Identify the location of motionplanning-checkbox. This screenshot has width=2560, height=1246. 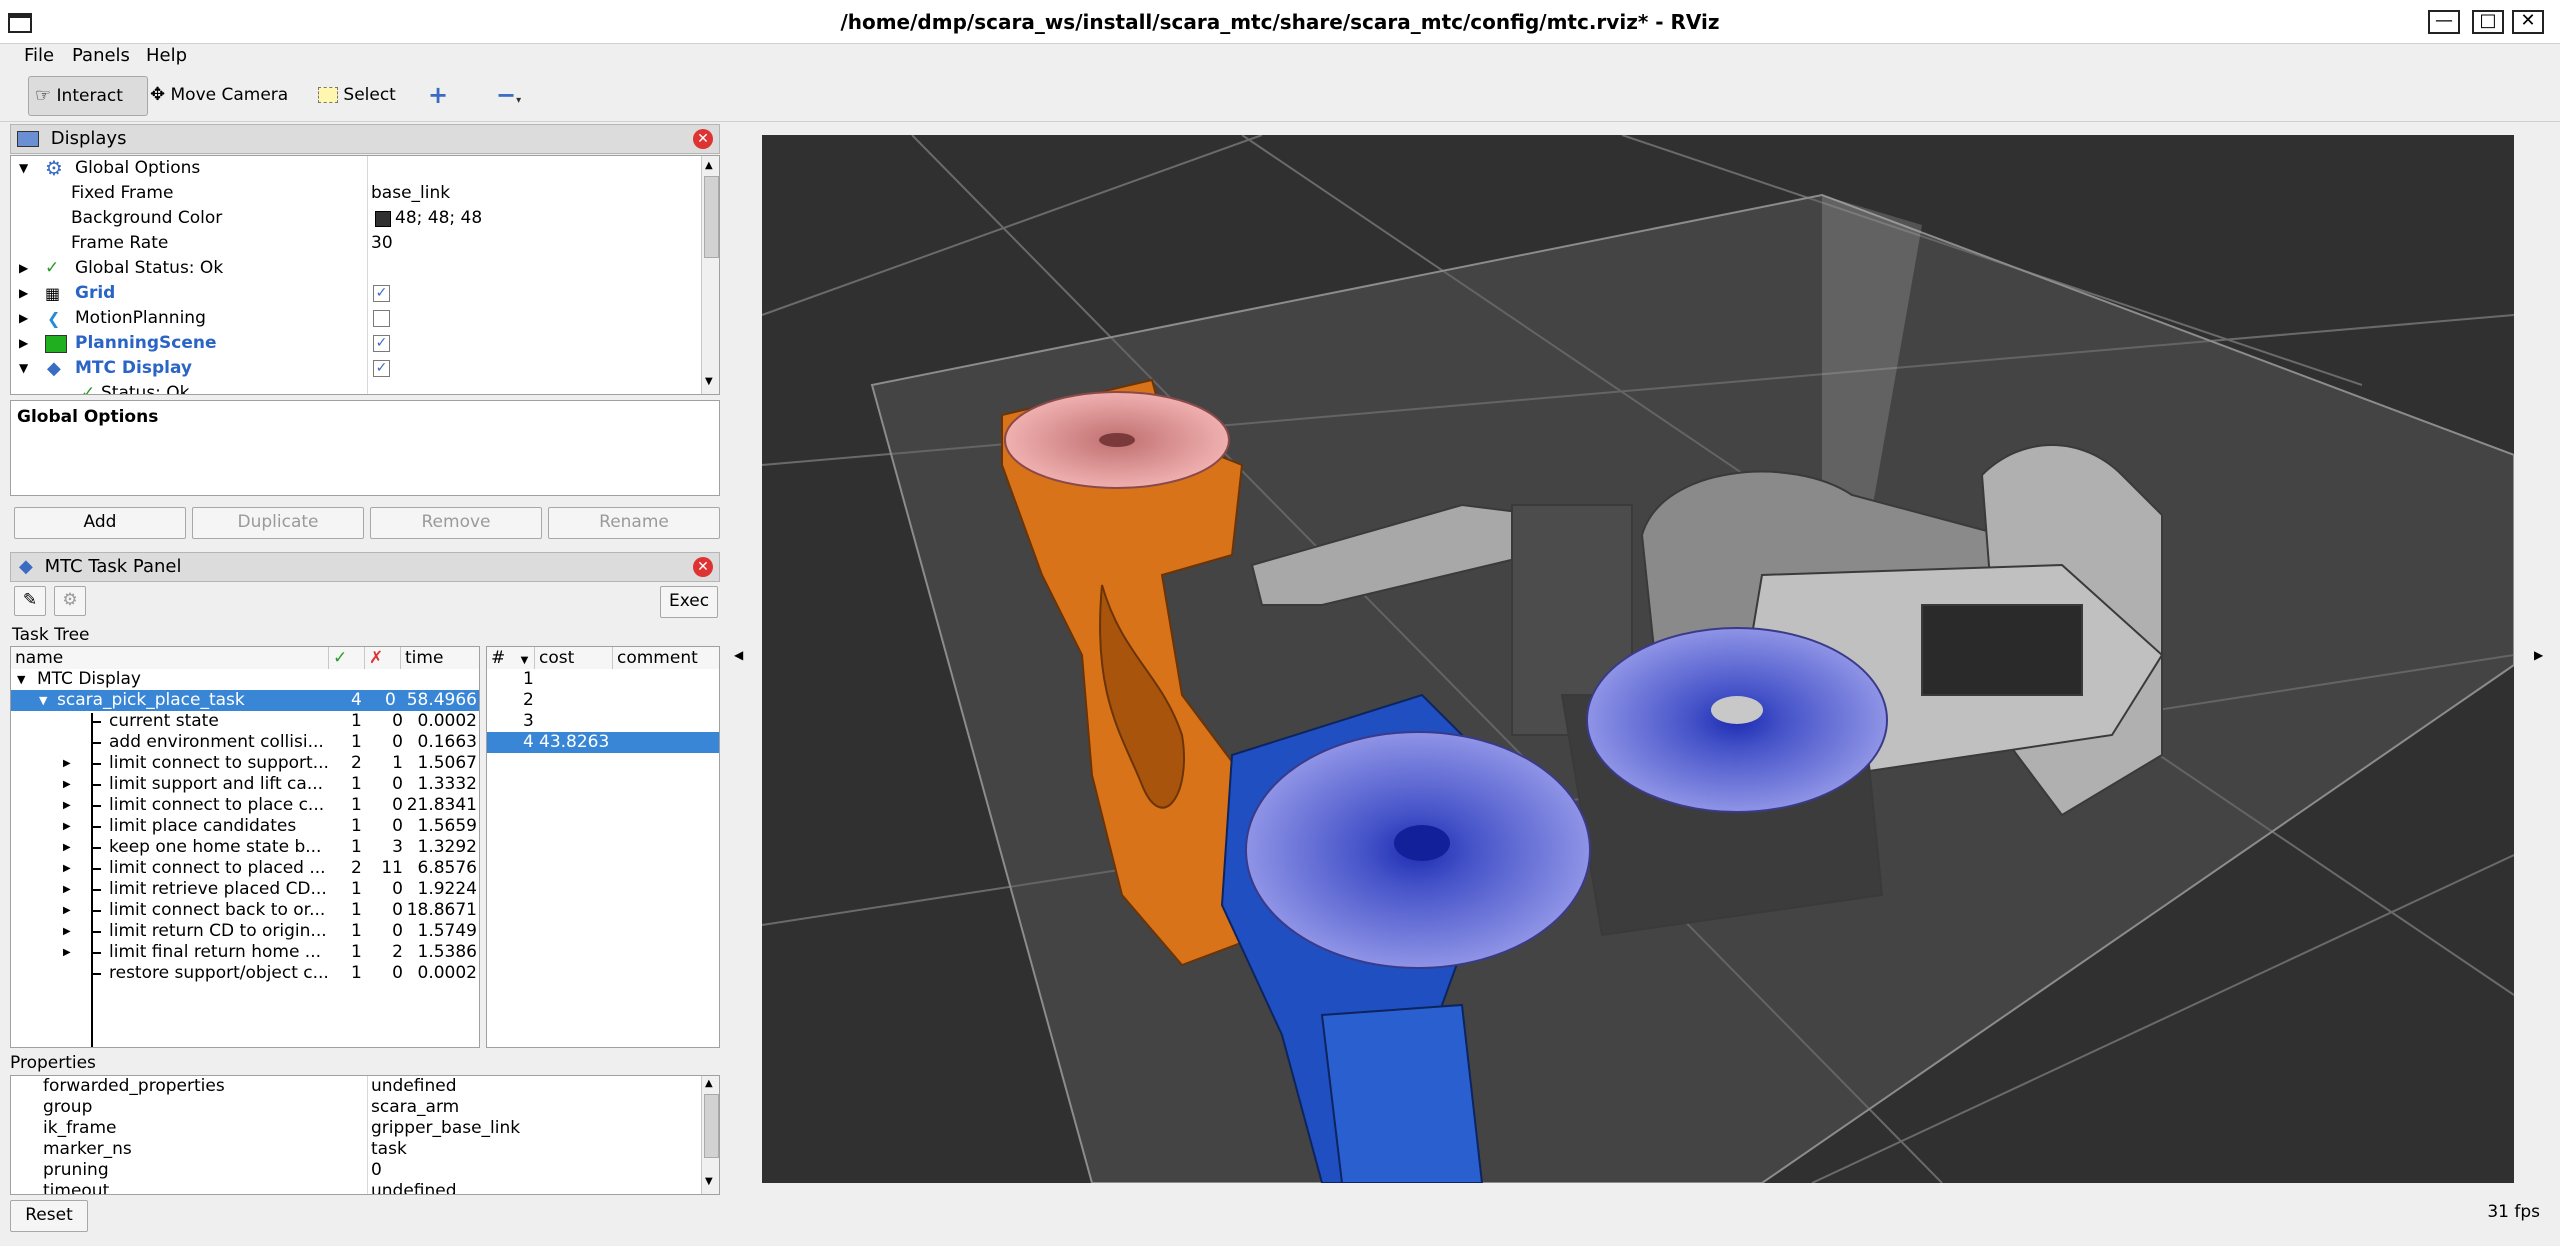
(381, 318).